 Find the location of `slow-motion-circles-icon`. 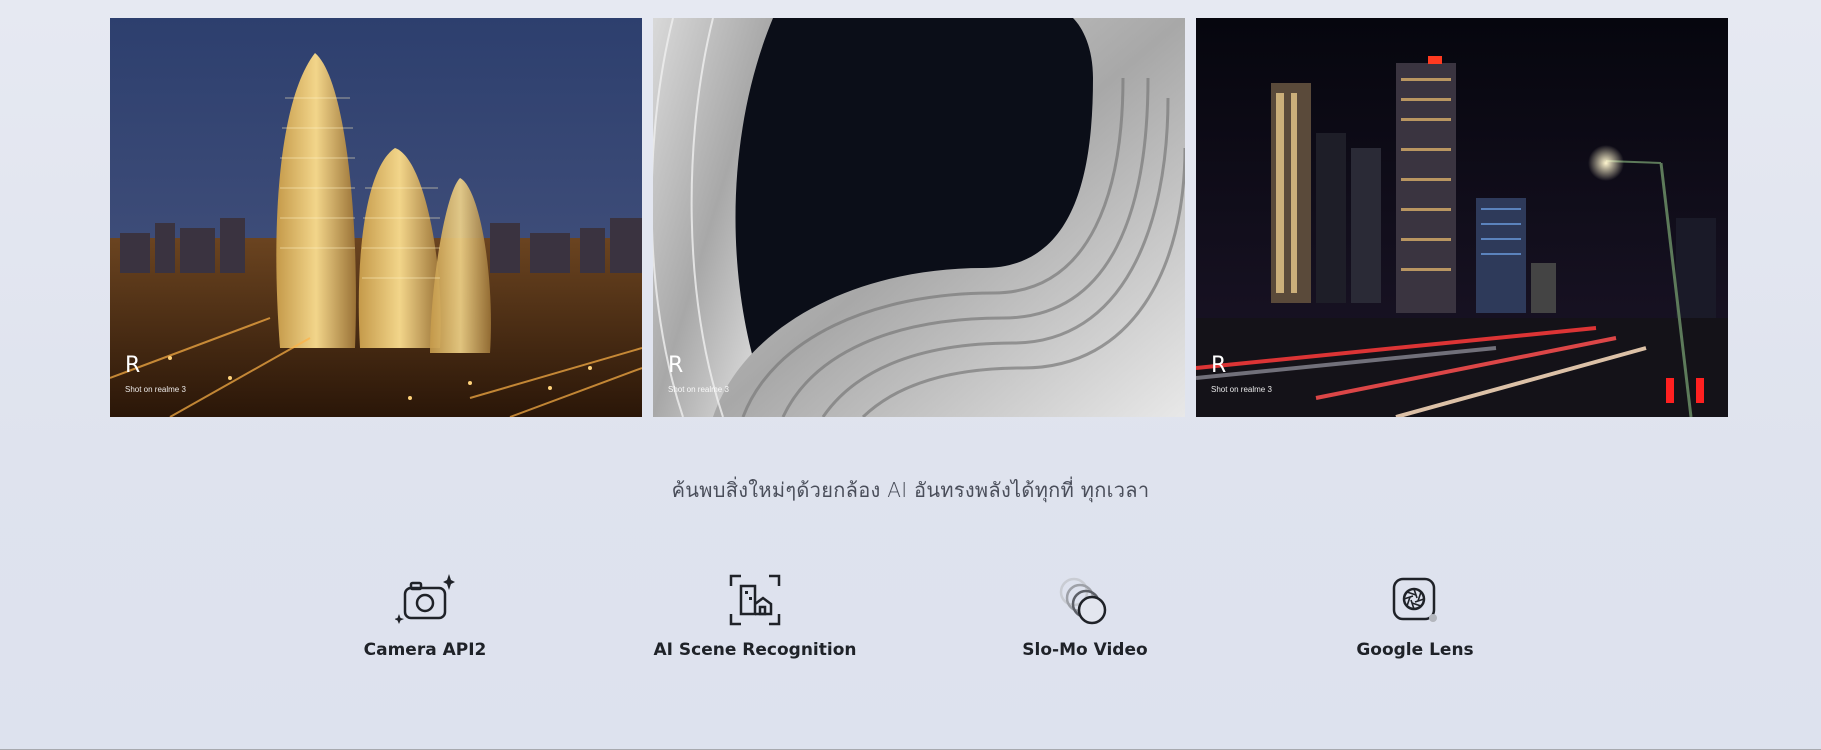

slow-motion-circles-icon is located at coordinates (1085, 600).